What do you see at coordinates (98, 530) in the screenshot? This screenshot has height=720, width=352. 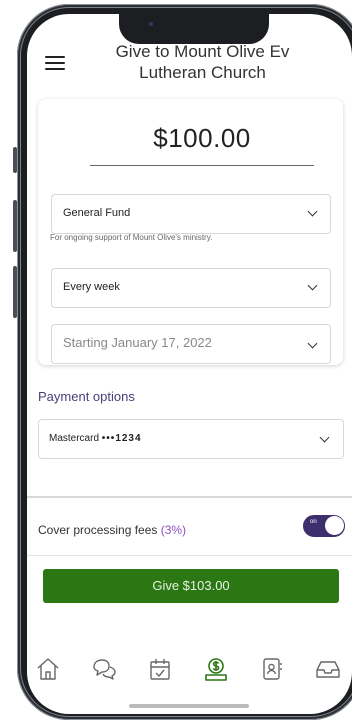 I see `cover-fees-text: Cover processing fees` at bounding box center [98, 530].